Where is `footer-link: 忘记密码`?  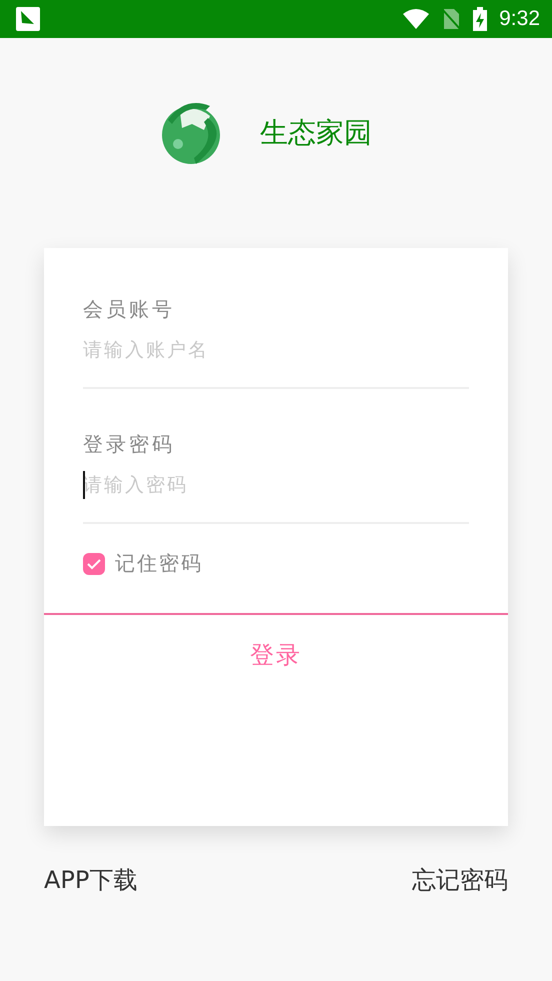 footer-link: 忘记密码 is located at coordinates (460, 880).